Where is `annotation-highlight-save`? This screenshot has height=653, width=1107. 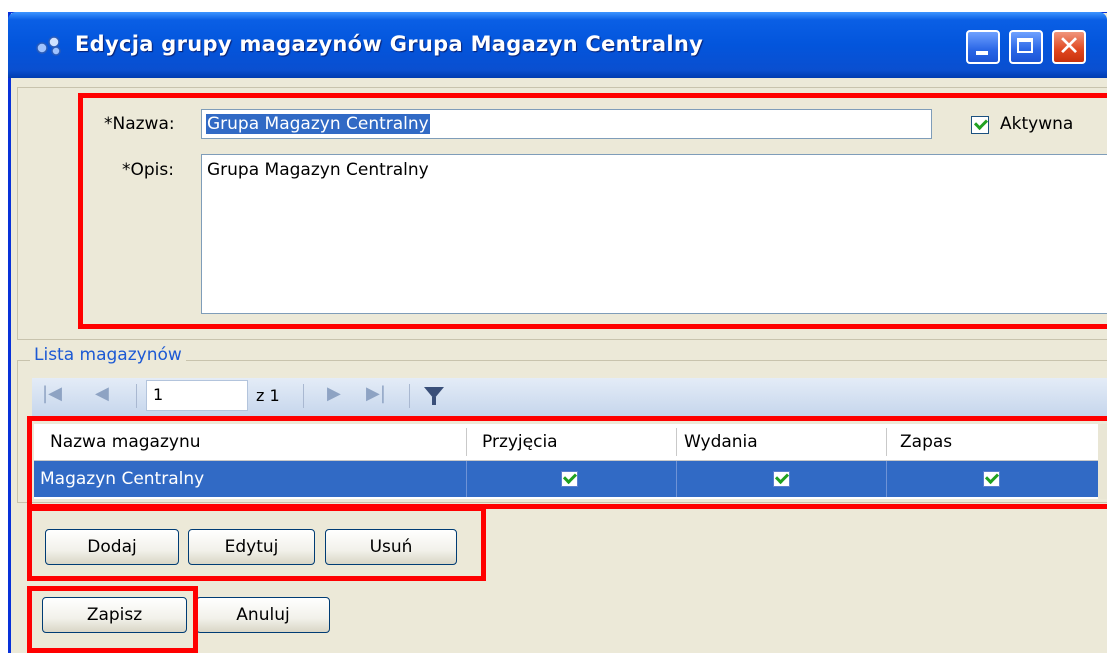
annotation-highlight-save is located at coordinates (112, 619).